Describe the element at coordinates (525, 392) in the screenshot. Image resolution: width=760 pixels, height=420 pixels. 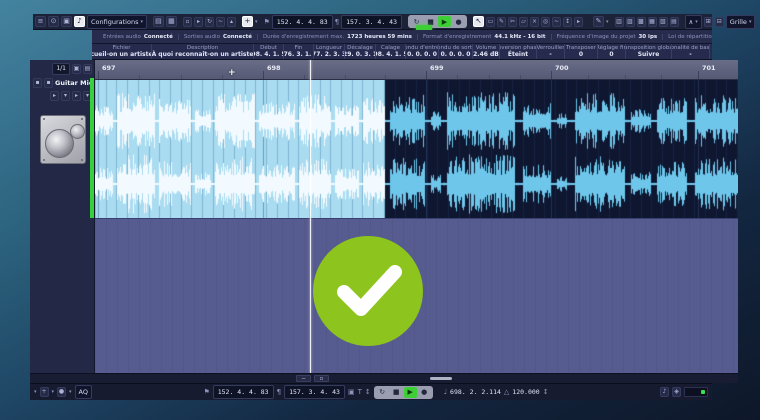
I see `tempo-display: 120.000` at that location.